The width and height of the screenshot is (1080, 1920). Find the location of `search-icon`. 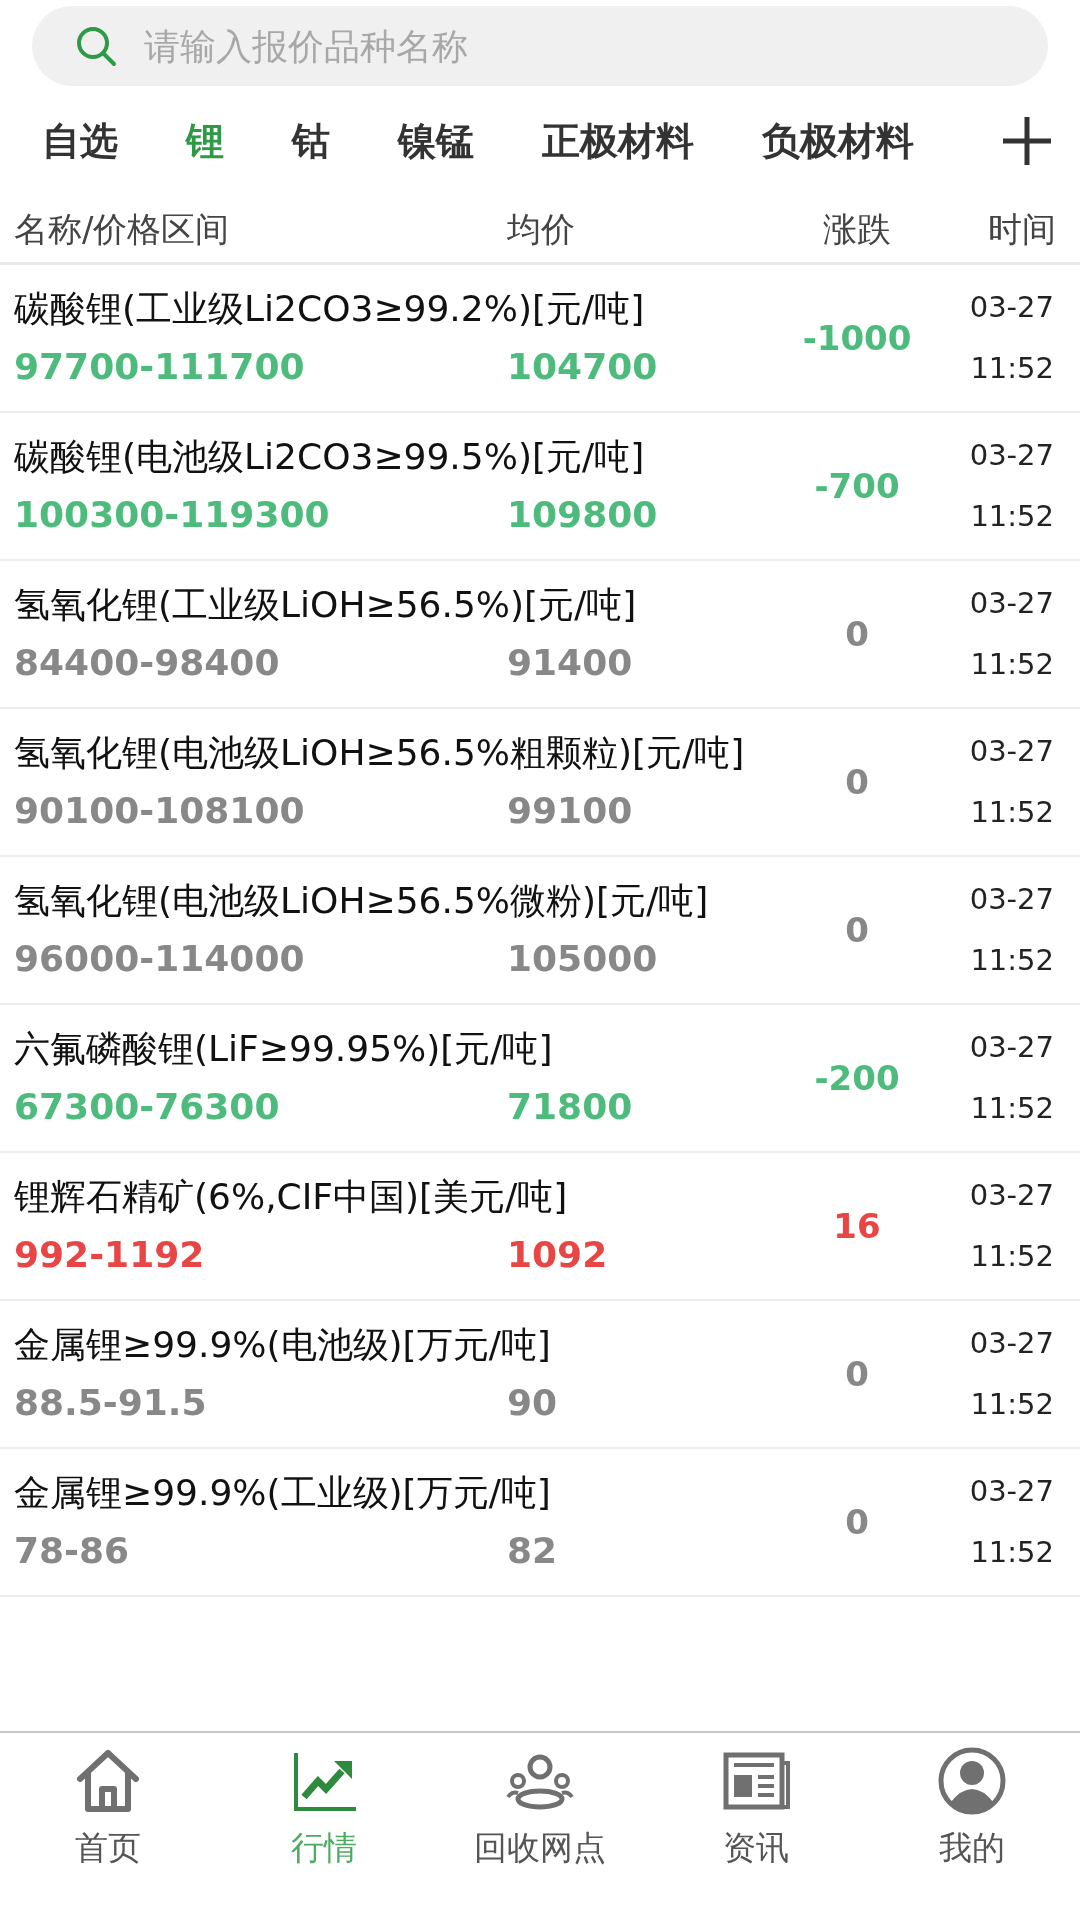

search-icon is located at coordinates (96, 46).